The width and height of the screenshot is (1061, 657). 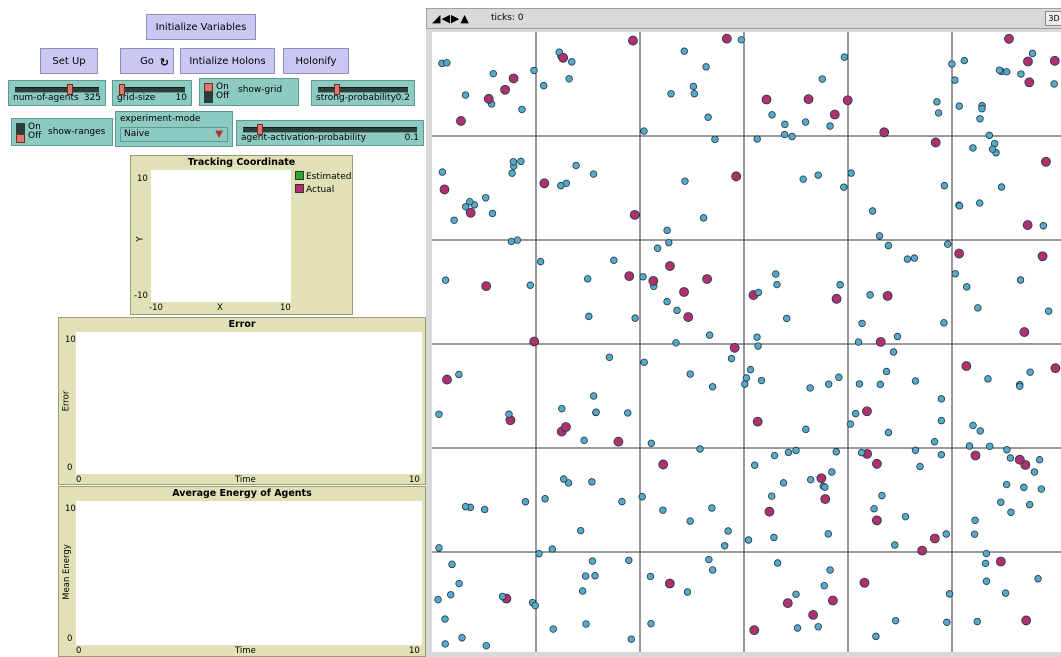 I want to click on initialize-holons-button: Intialize Holons, so click(x=227, y=61).